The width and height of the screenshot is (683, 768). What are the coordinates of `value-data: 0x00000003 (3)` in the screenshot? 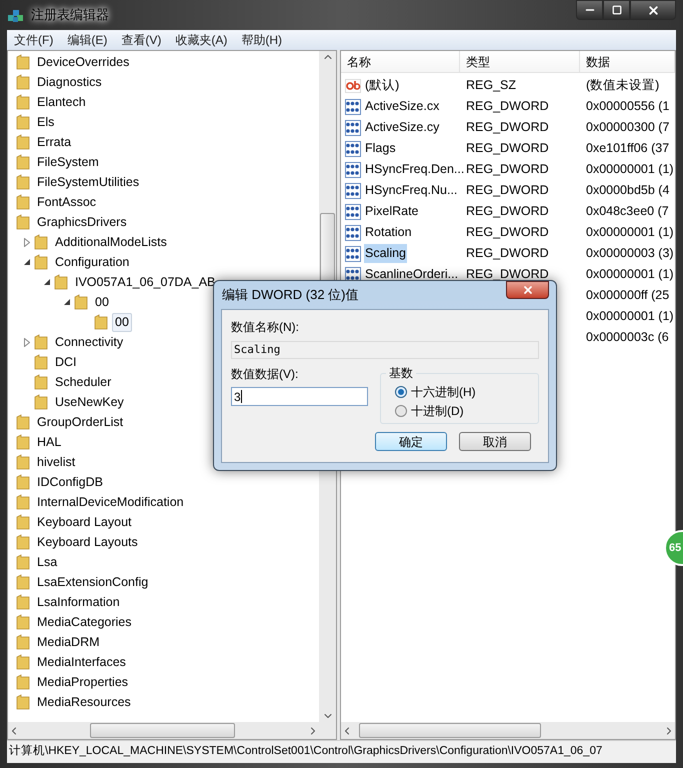 It's located at (630, 253).